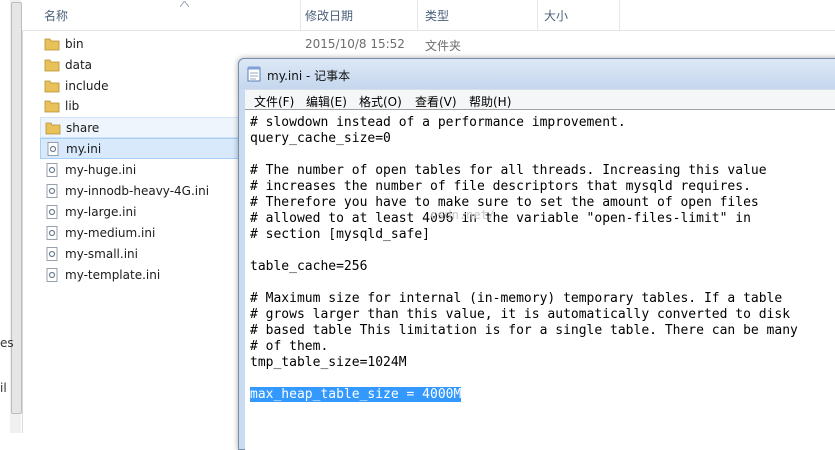 This screenshot has width=835, height=450. Describe the element at coordinates (490, 101) in the screenshot. I see `menu-help: 帮助(H)` at that location.